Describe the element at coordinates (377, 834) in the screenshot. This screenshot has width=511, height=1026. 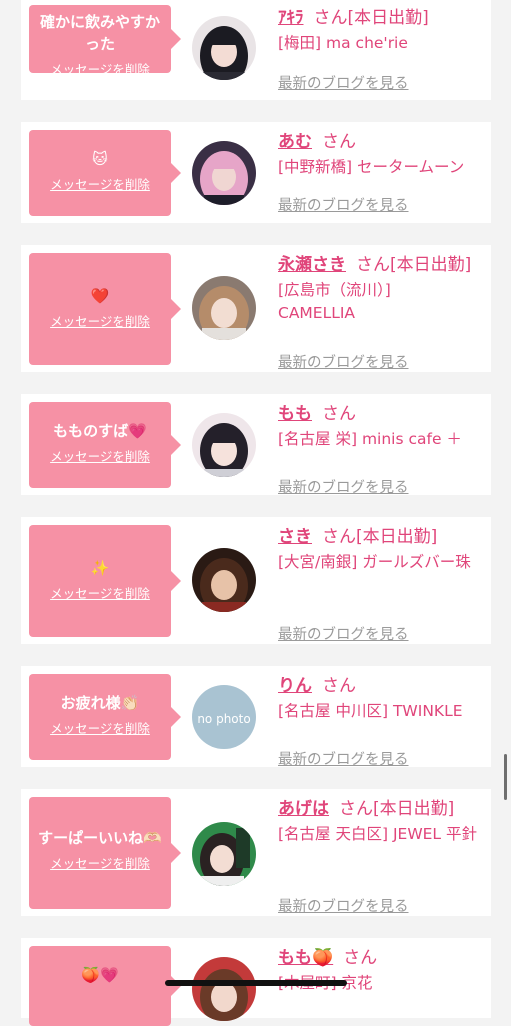
I see `shop-name: [名古屋 天白区] JEWEL 平針` at that location.